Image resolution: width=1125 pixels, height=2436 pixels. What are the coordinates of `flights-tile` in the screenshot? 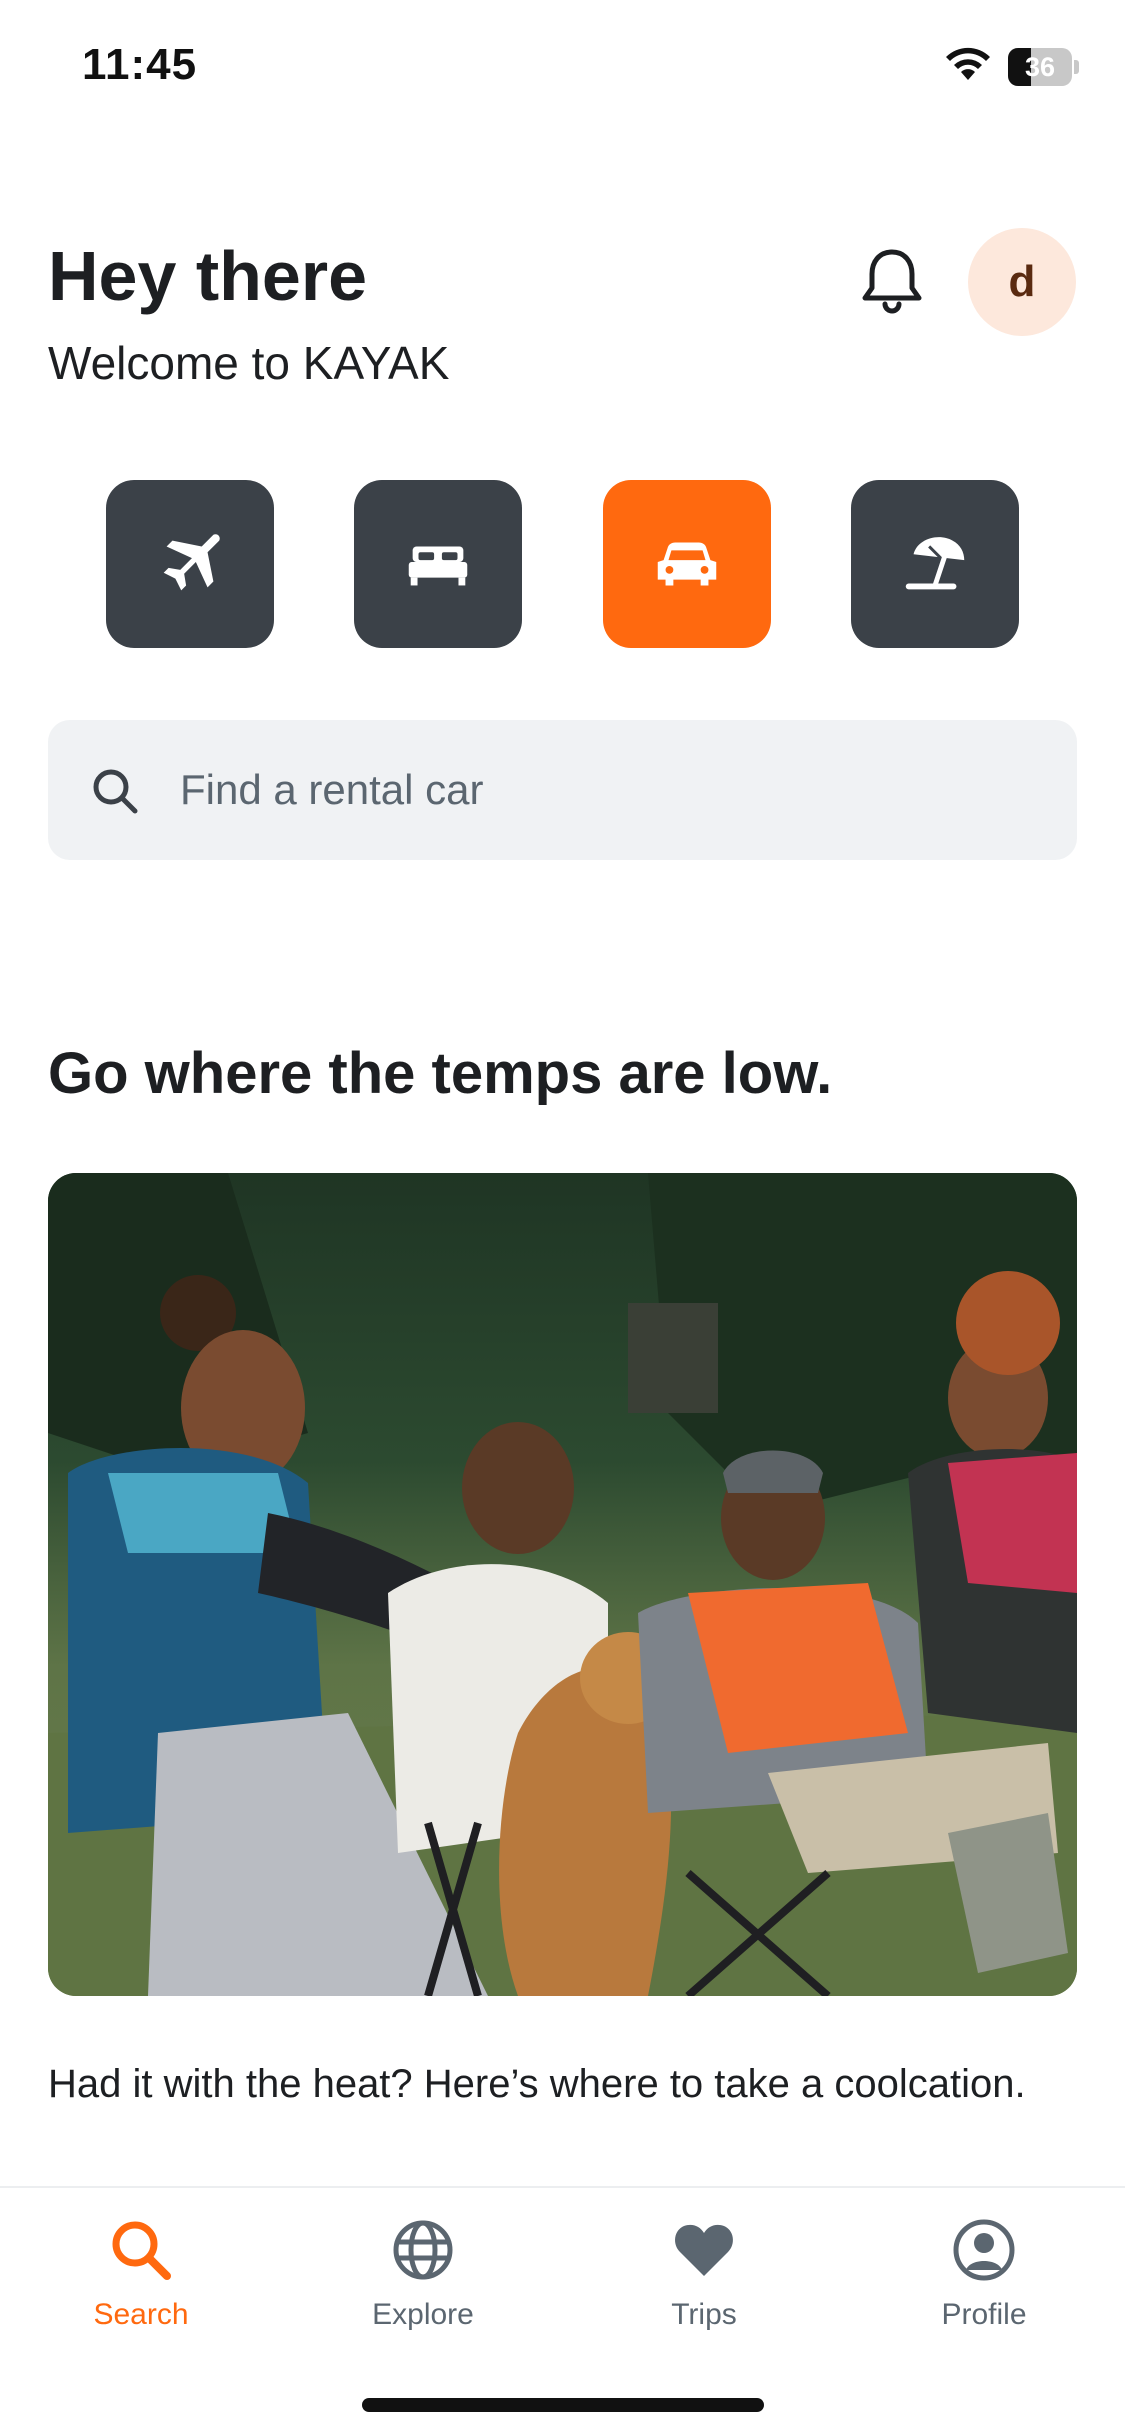 It's located at (190, 564).